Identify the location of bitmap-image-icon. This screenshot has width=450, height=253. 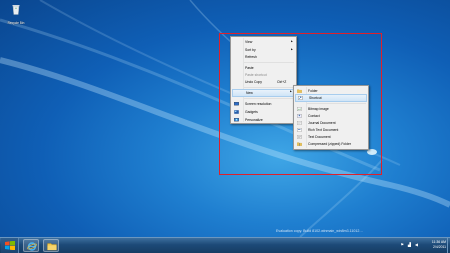
(299, 109).